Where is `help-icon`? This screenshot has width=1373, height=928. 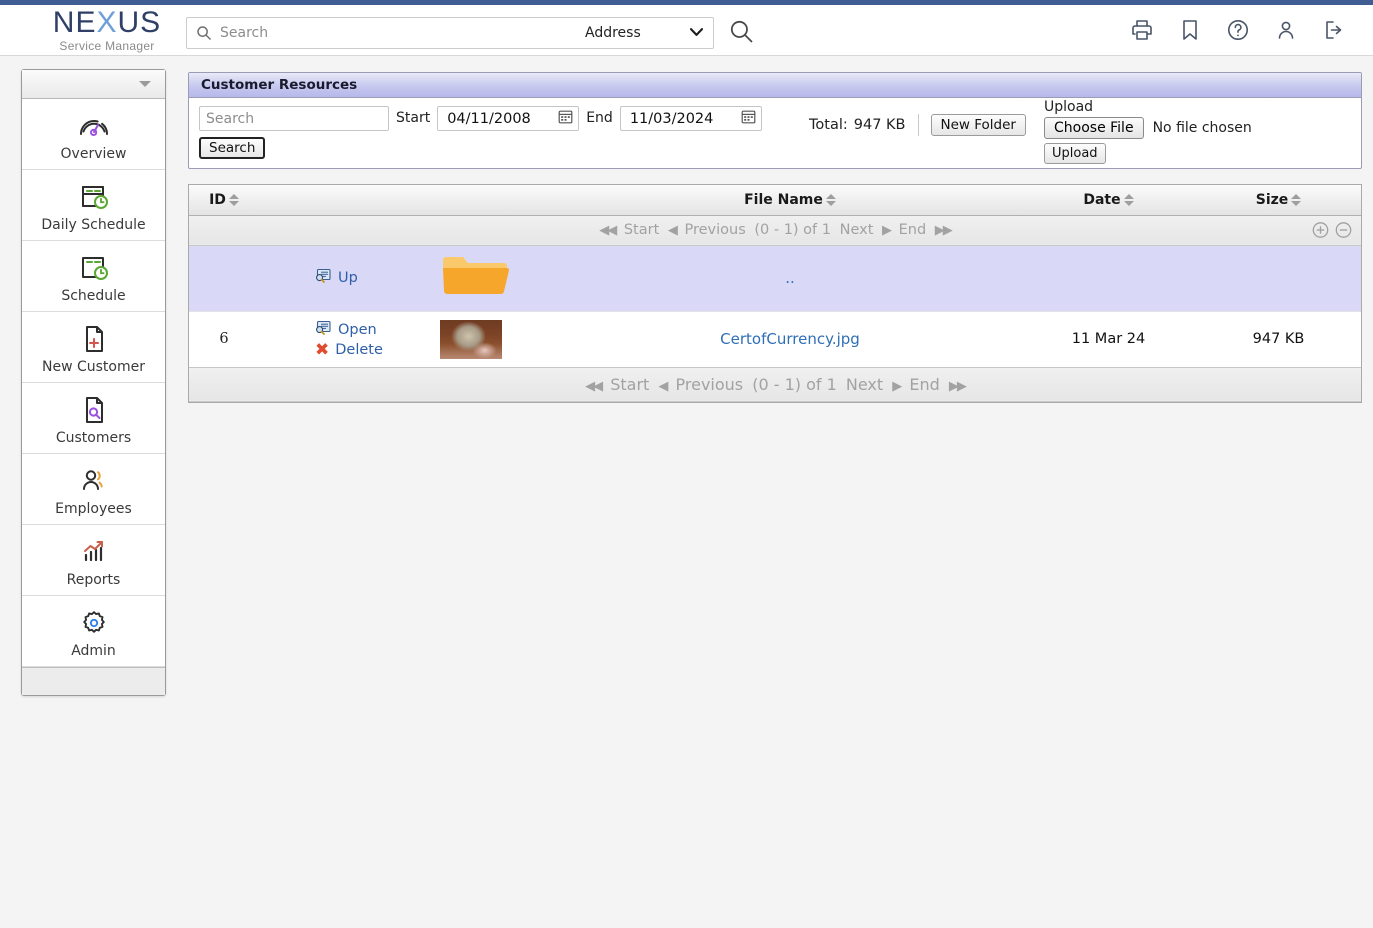 help-icon is located at coordinates (1238, 30).